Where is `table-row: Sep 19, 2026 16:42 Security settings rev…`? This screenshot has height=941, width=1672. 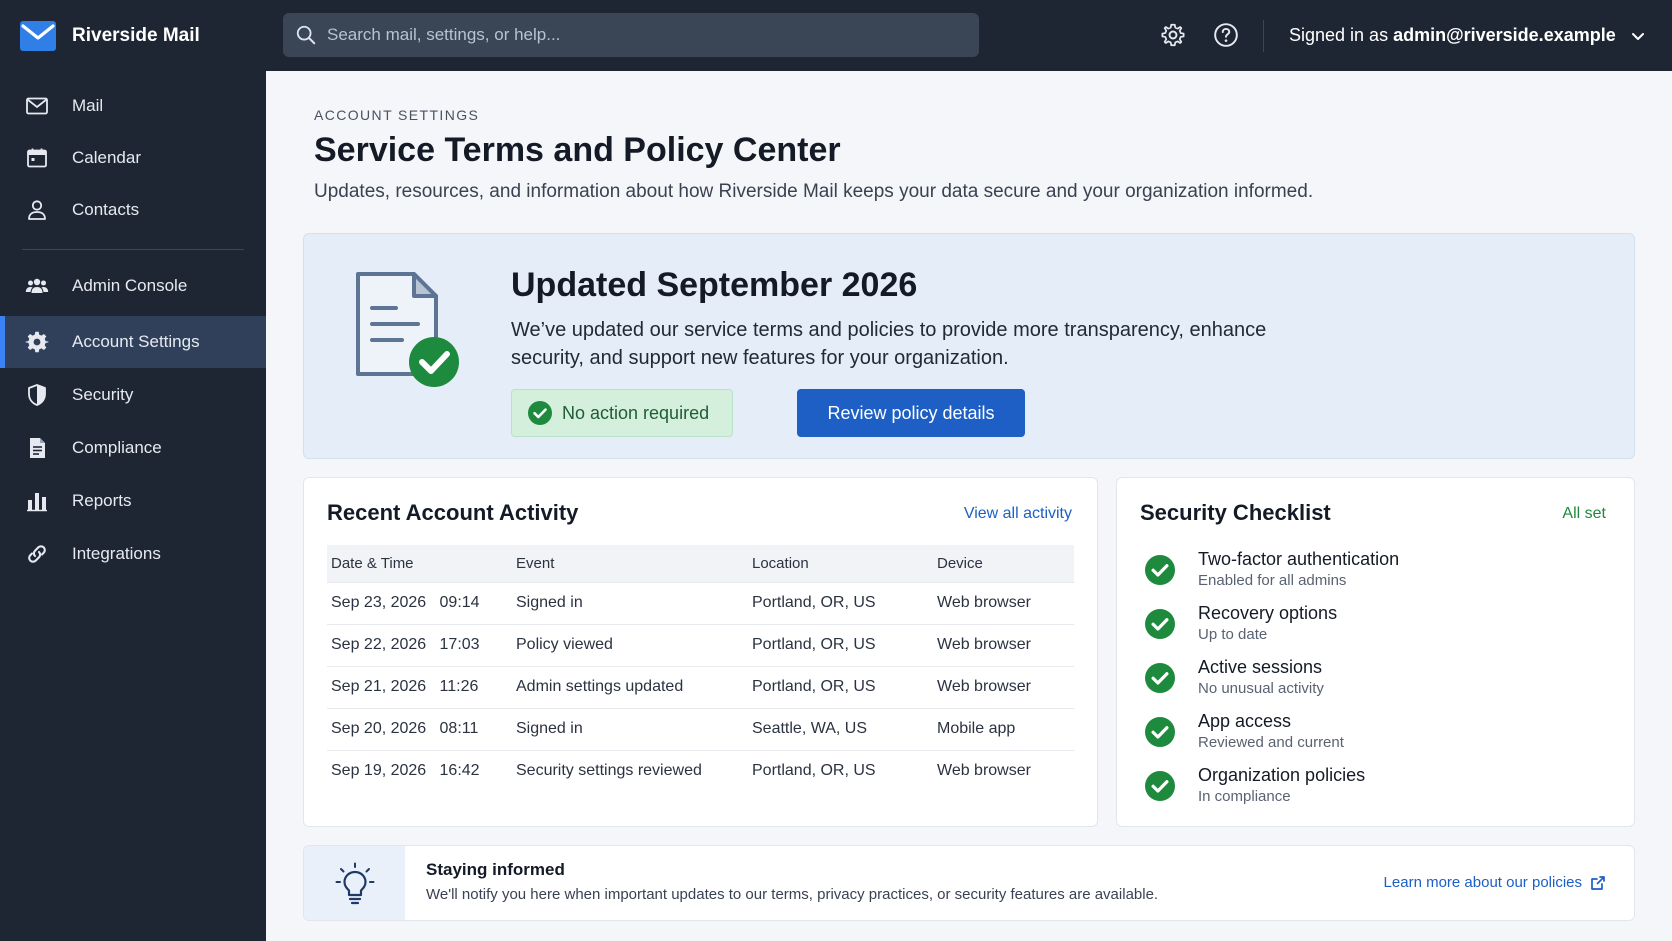 table-row: Sep 19, 2026 16:42 Security settings rev… is located at coordinates (700, 770).